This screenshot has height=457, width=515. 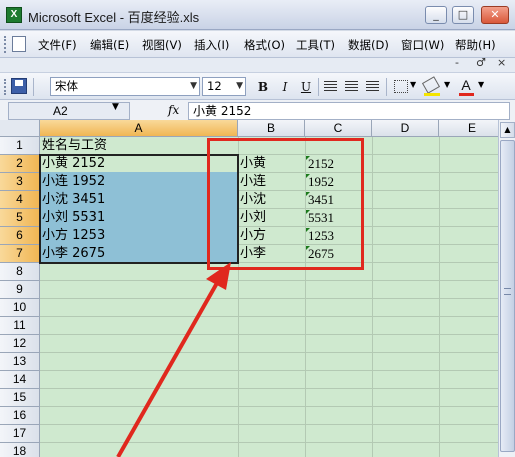 I want to click on vertical-scrollbar: ▲, so click(x=506, y=288).